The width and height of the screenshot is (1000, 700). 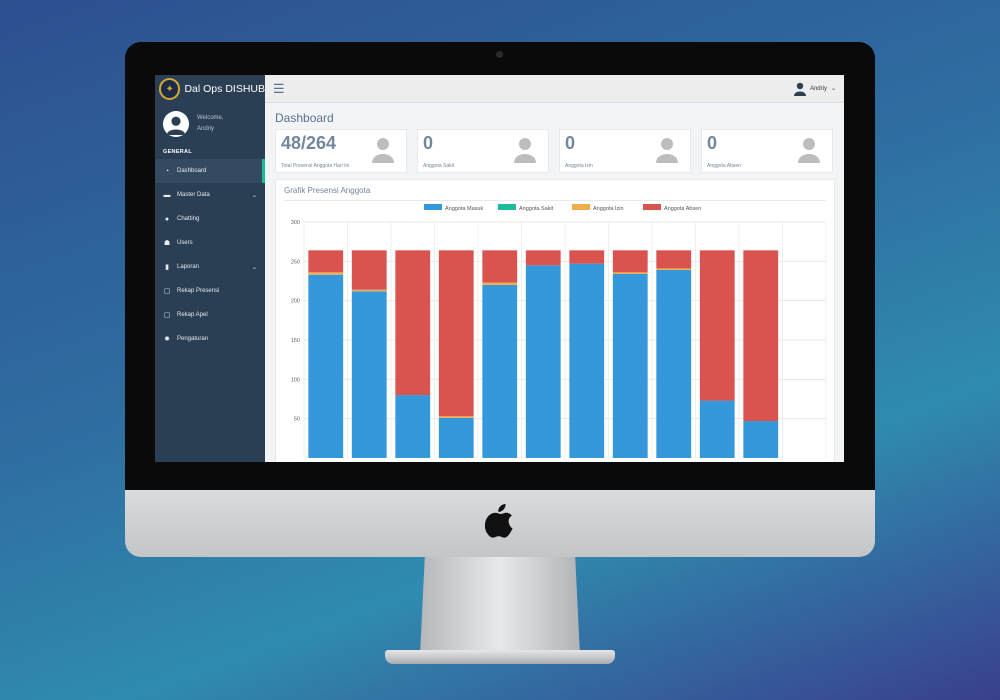 I want to click on y-tick-label: 150, so click(x=295, y=341).